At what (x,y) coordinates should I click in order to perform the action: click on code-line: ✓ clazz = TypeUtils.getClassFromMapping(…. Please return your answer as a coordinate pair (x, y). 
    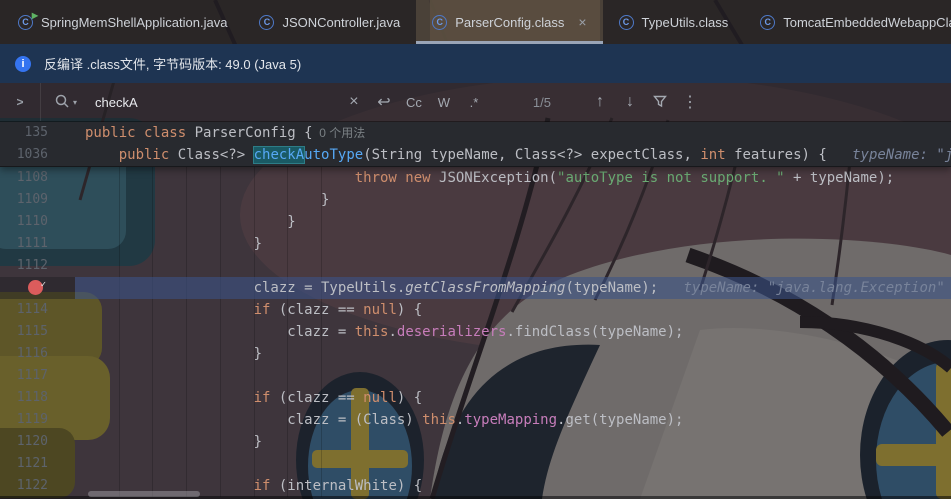
    Looking at the image, I should click on (475, 288).